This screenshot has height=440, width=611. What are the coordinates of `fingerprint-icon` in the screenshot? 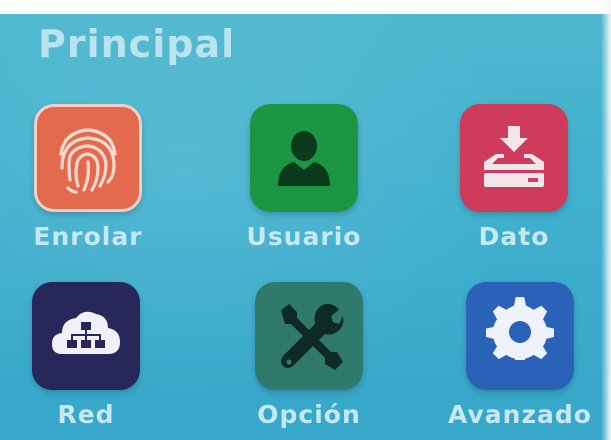 It's located at (88, 161).